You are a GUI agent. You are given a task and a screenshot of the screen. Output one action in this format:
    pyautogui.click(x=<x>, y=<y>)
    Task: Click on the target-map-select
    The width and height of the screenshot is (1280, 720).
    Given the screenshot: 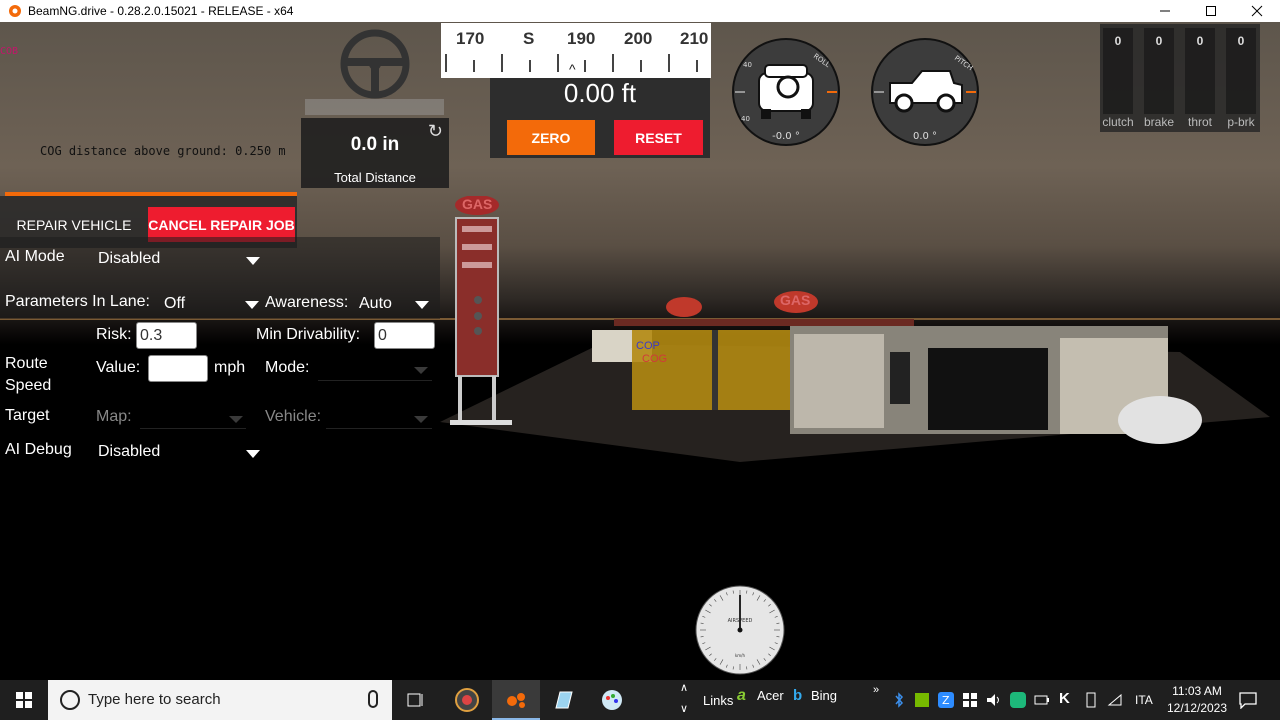 What is the action you would take?
    pyautogui.click(x=193, y=418)
    